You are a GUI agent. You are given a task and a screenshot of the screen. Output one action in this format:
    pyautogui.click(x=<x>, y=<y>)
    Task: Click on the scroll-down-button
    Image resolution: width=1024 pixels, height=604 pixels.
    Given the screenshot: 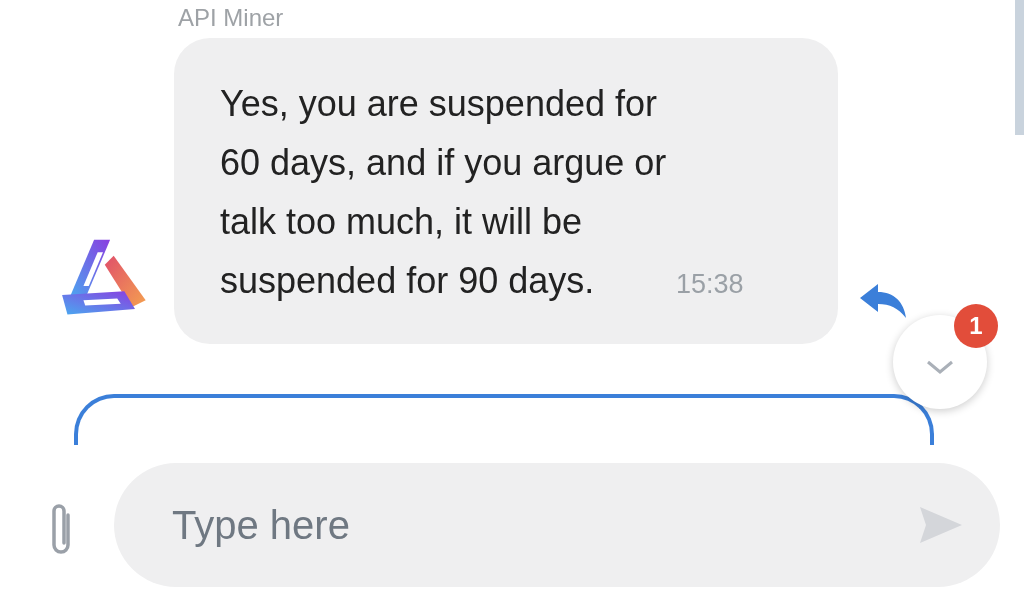 What is the action you would take?
    pyautogui.click(x=940, y=362)
    